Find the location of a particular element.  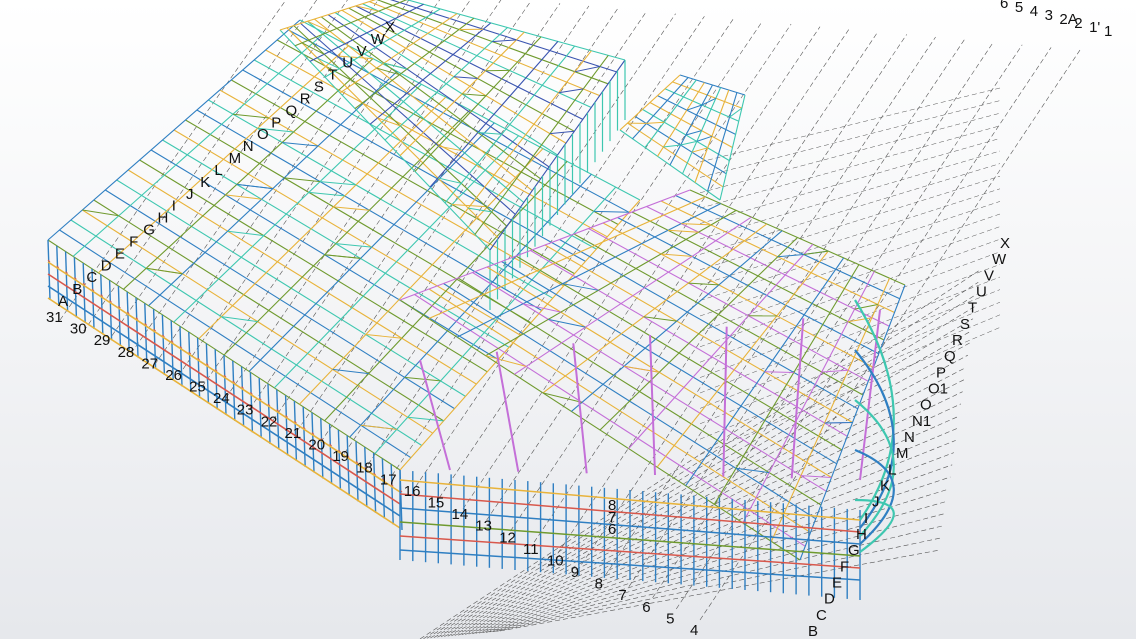

grid-number-label: 2 is located at coordinates (1078, 23).